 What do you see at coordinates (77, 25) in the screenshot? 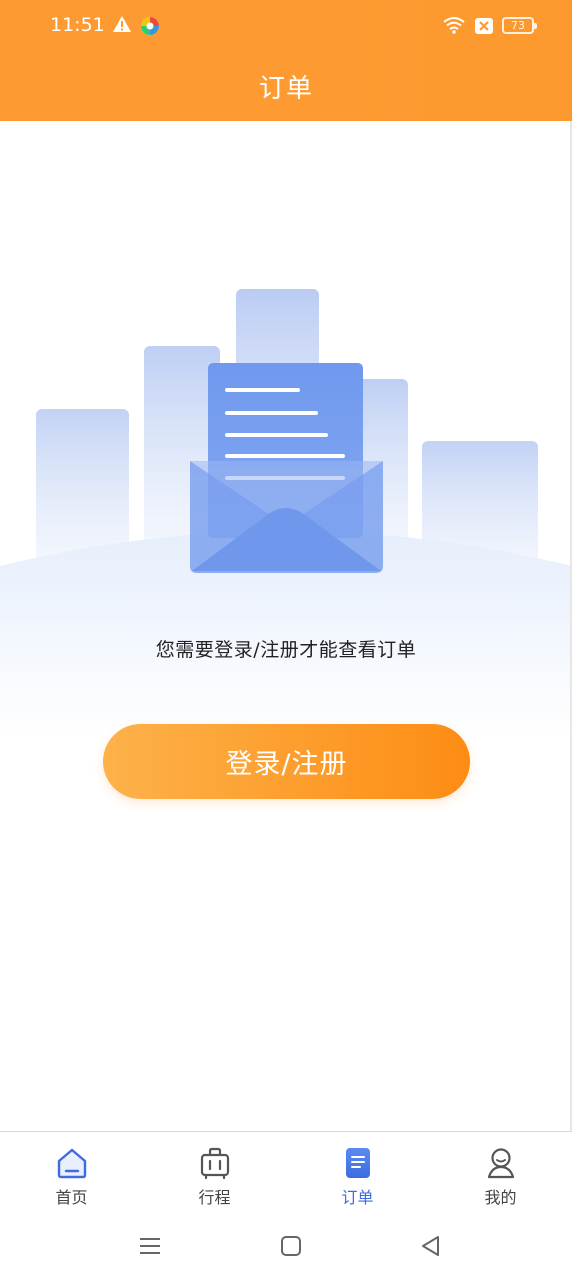
I see `status-time: 11:51` at bounding box center [77, 25].